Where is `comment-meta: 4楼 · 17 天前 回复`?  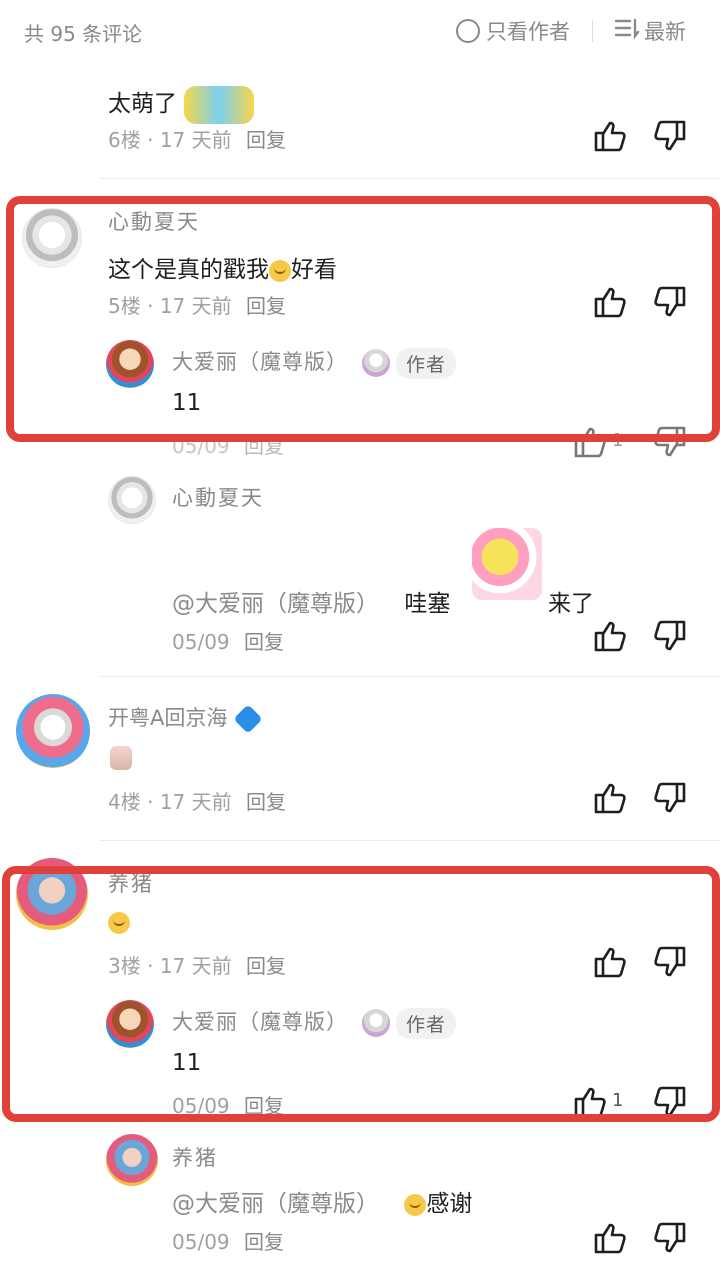 comment-meta: 4楼 · 17 天前 回复 is located at coordinates (197, 802).